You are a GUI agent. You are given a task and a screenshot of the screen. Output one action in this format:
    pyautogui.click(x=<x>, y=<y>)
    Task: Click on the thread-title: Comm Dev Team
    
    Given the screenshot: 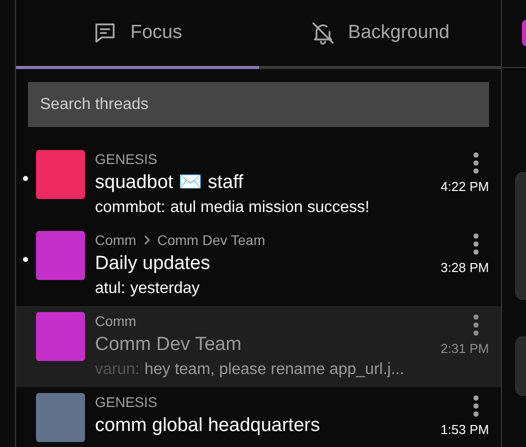 What is the action you would take?
    pyautogui.click(x=168, y=345)
    